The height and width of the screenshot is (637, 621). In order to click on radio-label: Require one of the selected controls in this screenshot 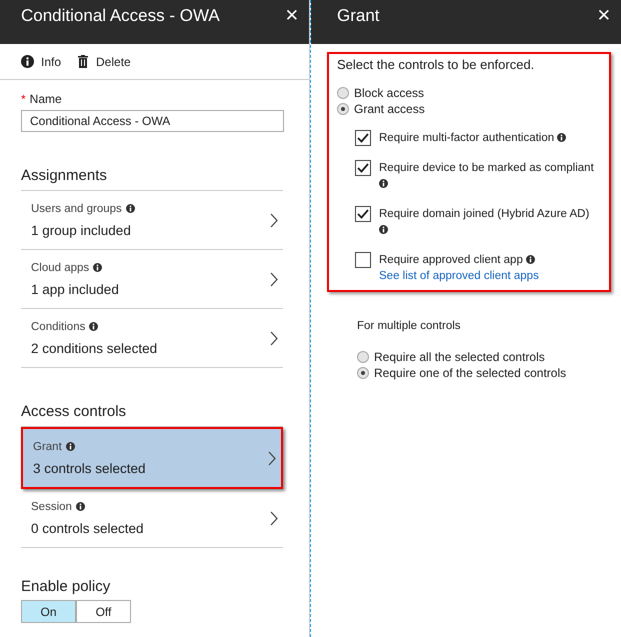, I will do `click(470, 373)`.